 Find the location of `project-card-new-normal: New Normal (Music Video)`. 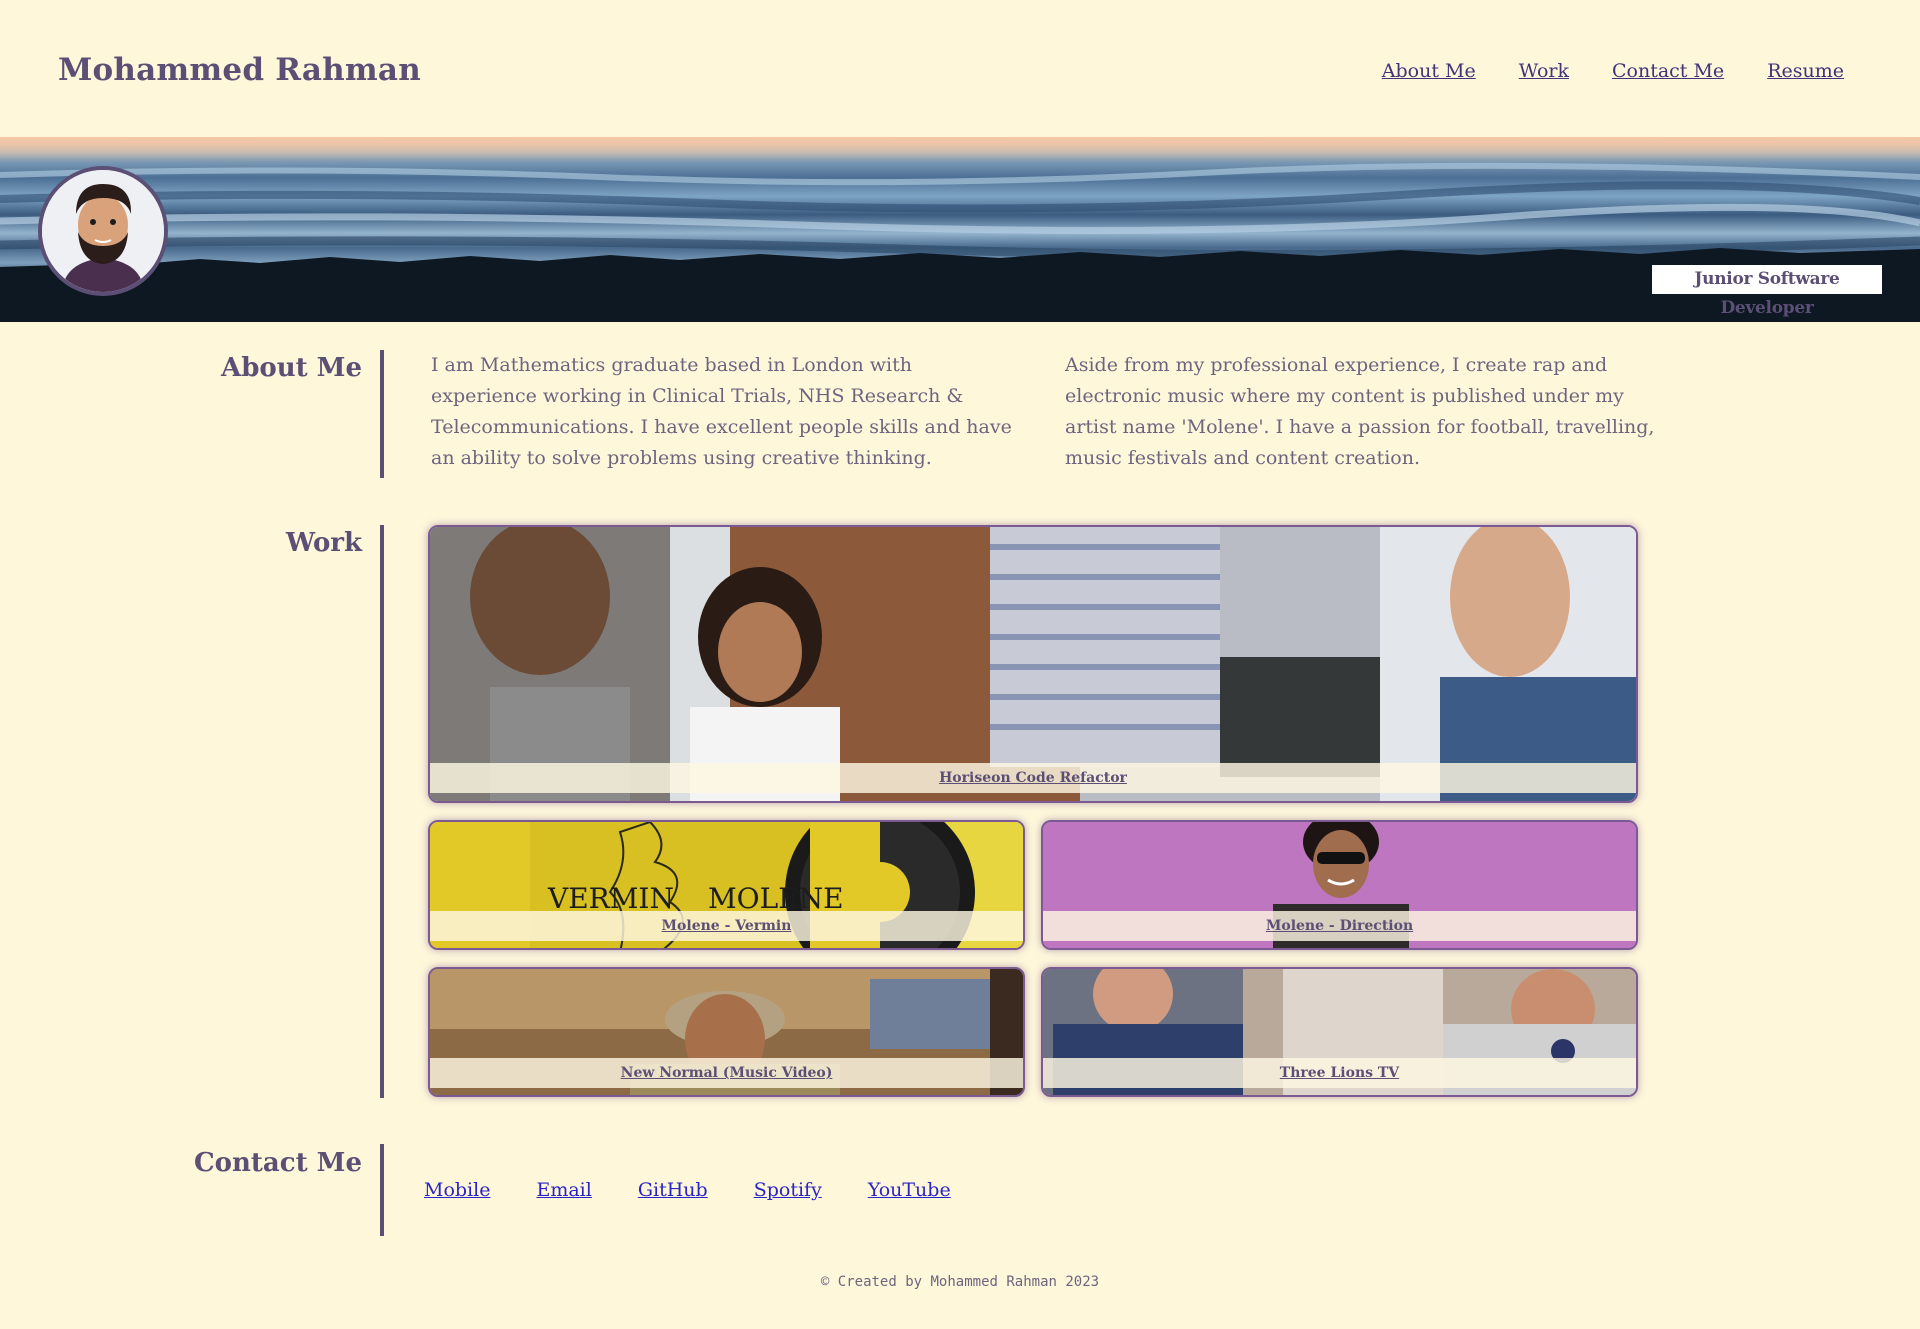

project-card-new-normal: New Normal (Music Video) is located at coordinates (726, 1032).